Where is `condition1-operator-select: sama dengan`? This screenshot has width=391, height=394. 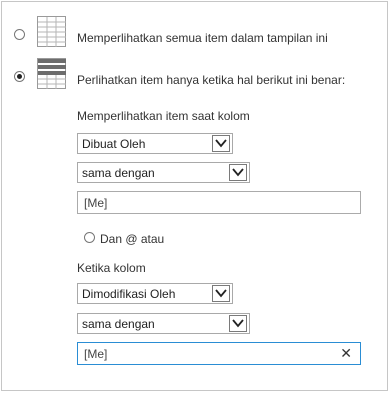 condition1-operator-select: sama dengan is located at coordinates (163, 172).